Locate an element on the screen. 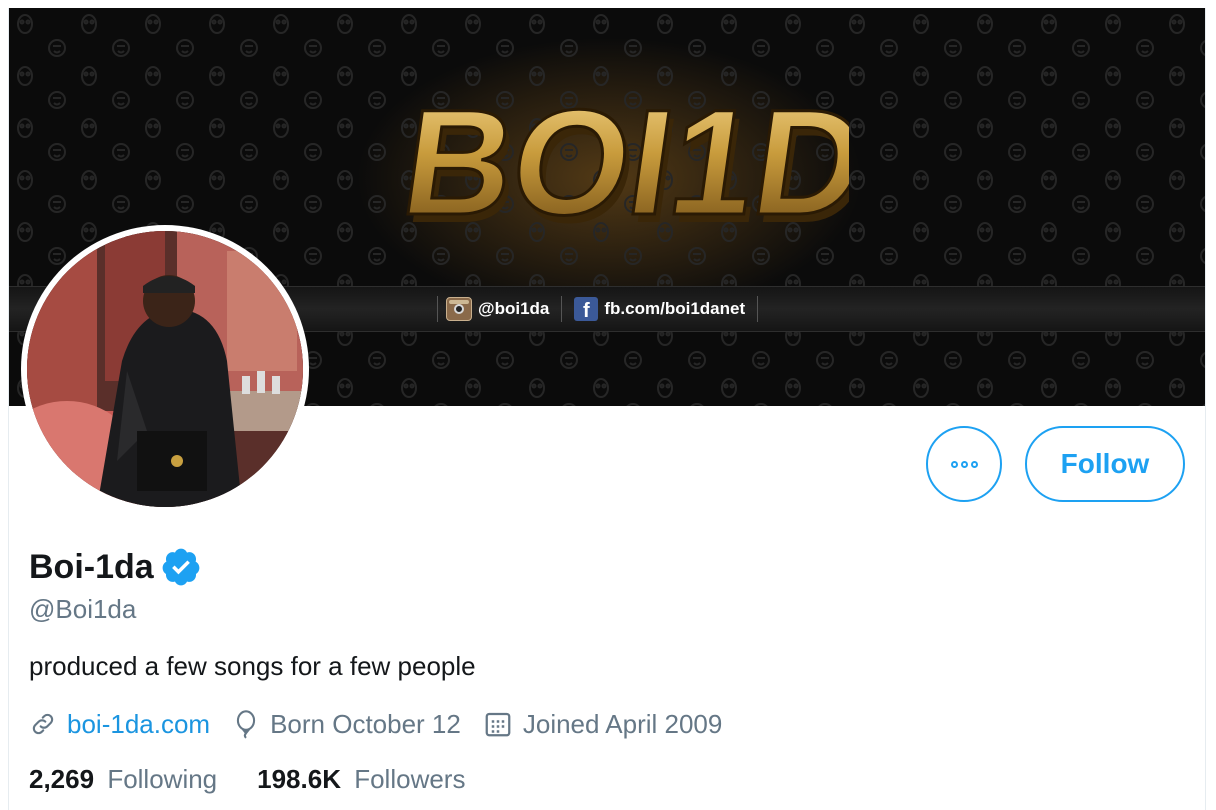 The width and height of the screenshot is (1216, 810). svg-text: BOI1DA is located at coordinates (621, 162).